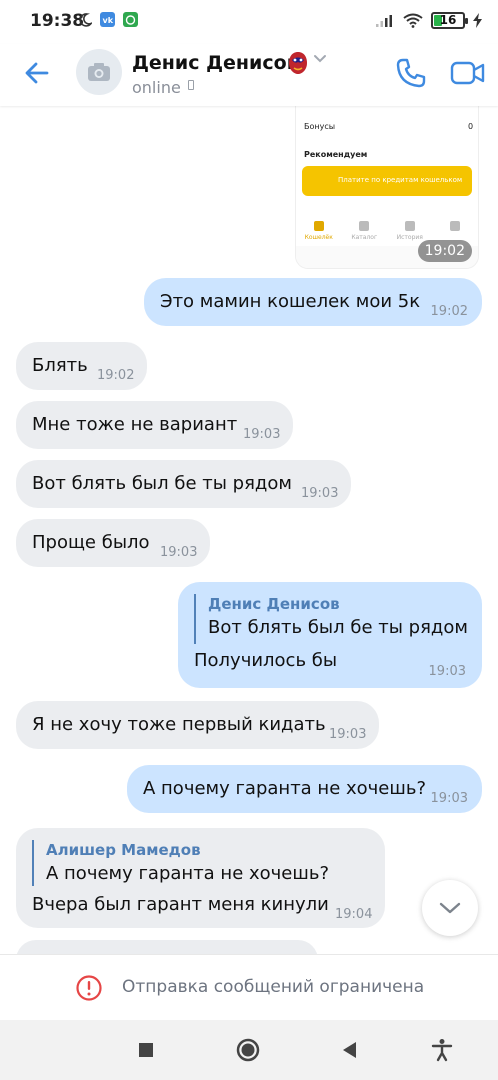  What do you see at coordinates (85, 19) in the screenshot?
I see `moon-icon` at bounding box center [85, 19].